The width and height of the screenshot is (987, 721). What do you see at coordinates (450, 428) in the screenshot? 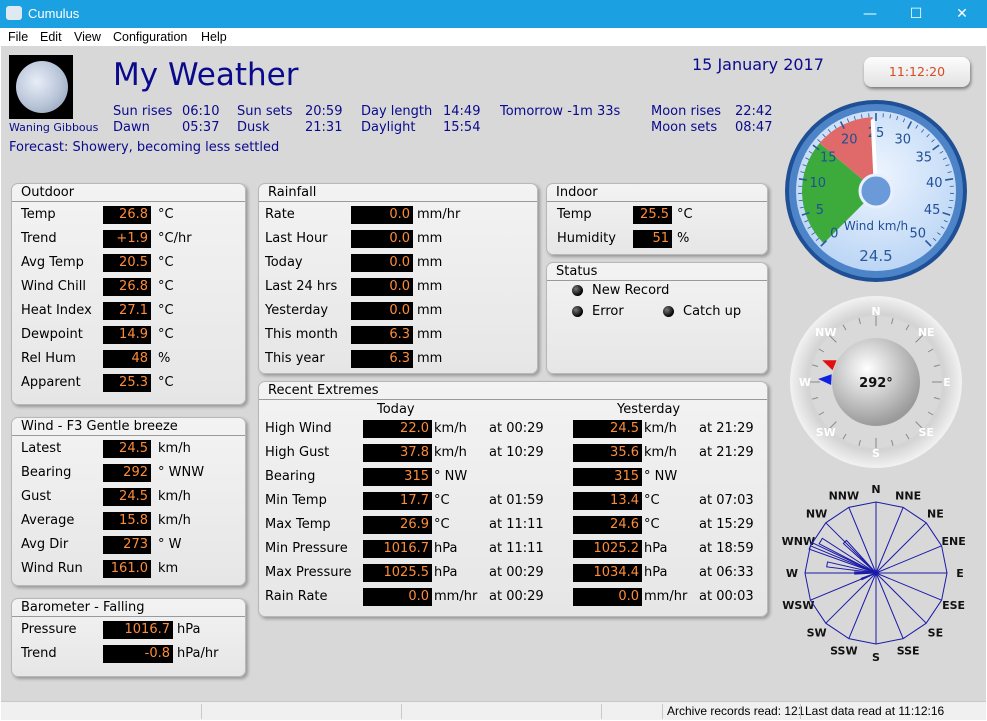
I see `extremes-today-unit: km/h` at bounding box center [450, 428].